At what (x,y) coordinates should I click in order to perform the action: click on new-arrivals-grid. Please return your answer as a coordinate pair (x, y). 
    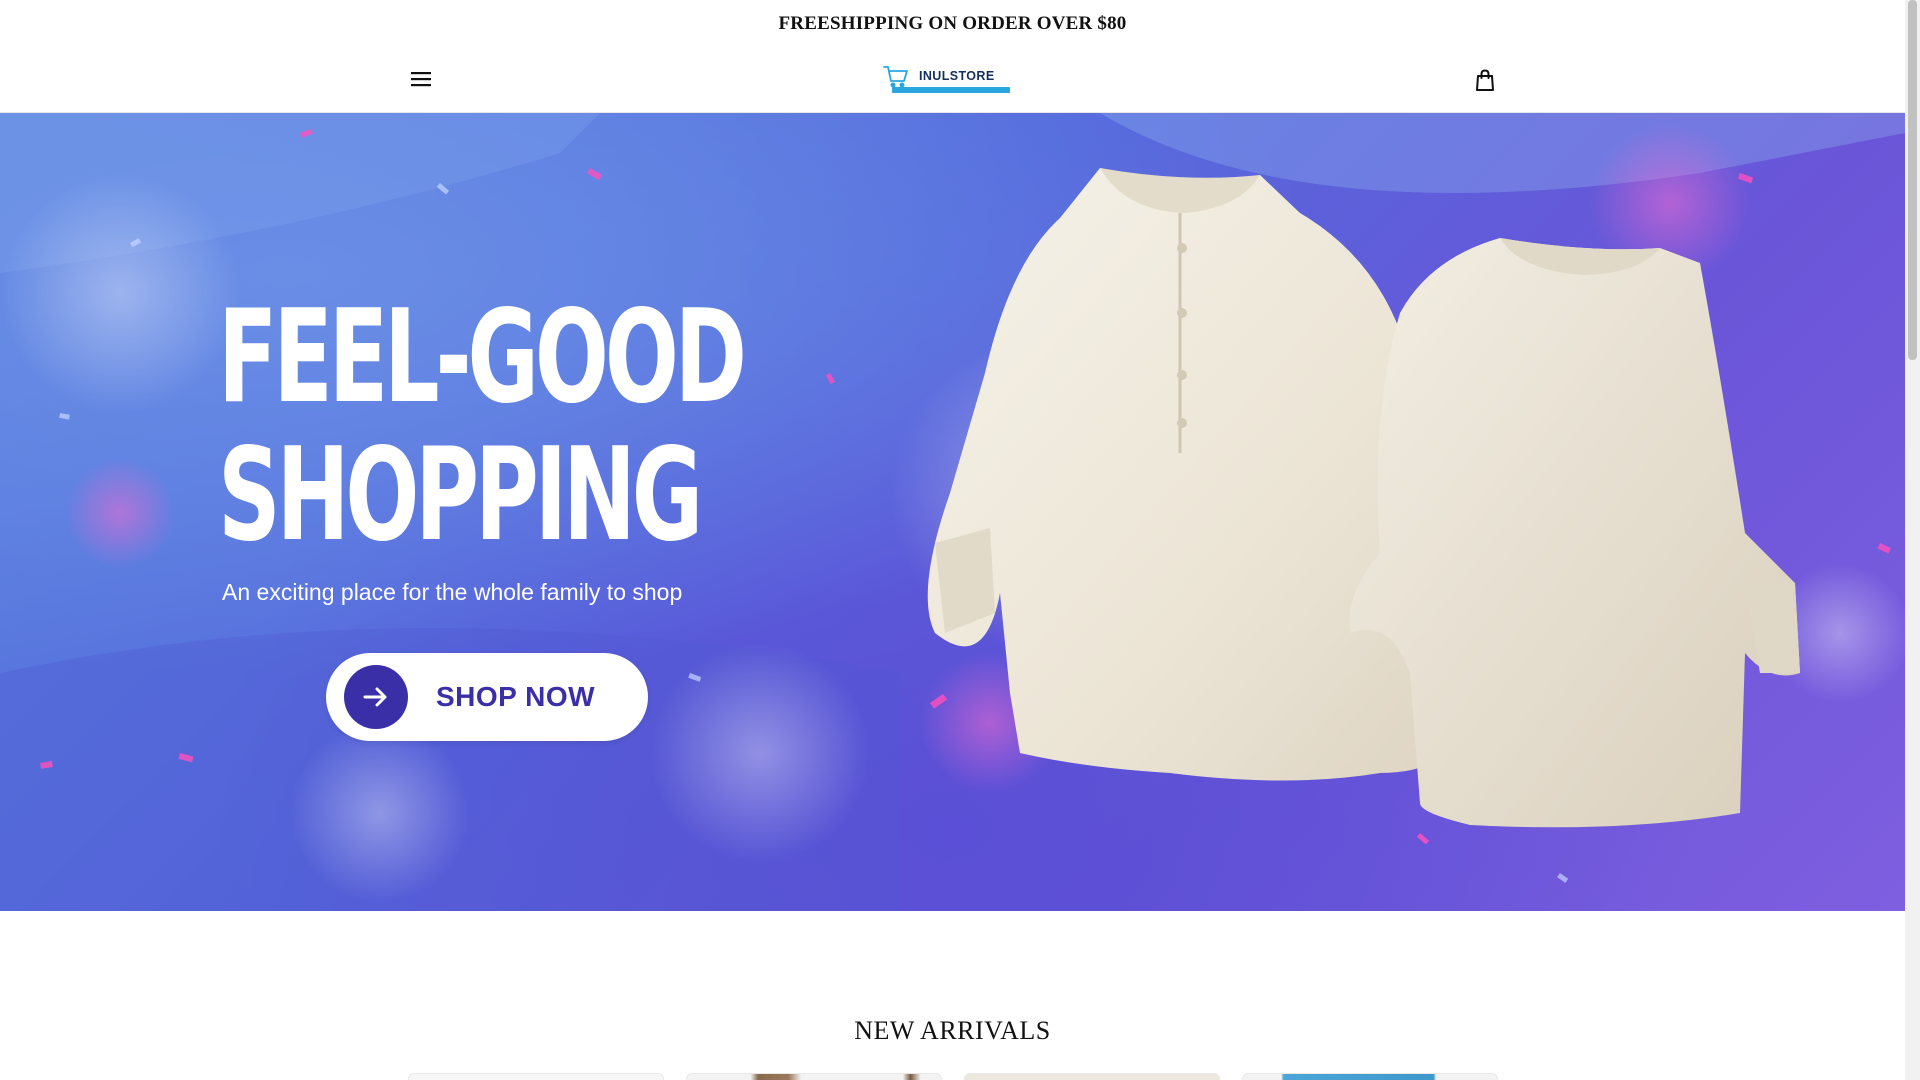
    Looking at the image, I should click on (953, 1076).